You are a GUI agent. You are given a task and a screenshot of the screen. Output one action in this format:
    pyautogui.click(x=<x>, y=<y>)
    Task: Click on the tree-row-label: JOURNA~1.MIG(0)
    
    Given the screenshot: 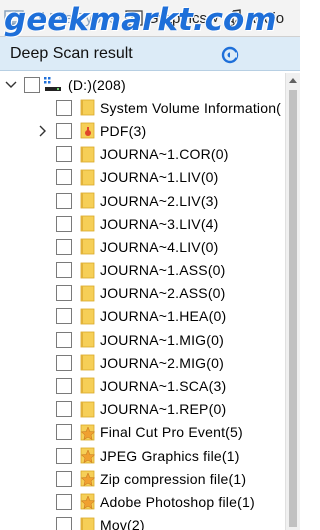 What is the action you would take?
    pyautogui.click(x=162, y=339)
    